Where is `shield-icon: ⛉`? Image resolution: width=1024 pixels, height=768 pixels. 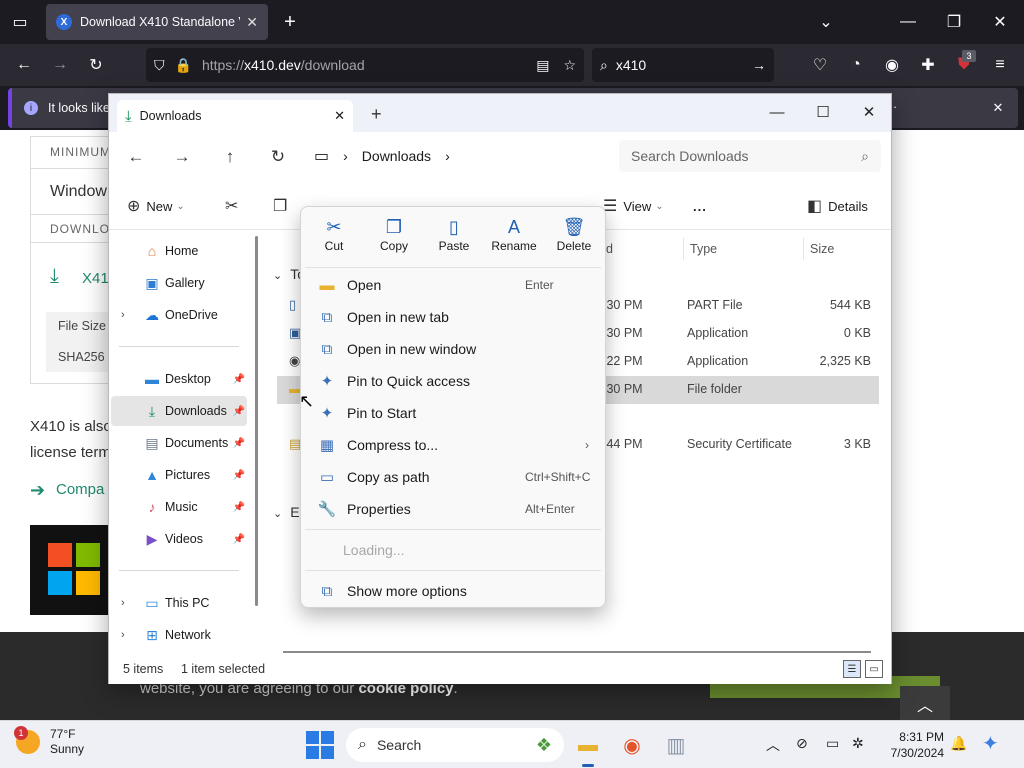 shield-icon: ⛉ is located at coordinates (159, 65).